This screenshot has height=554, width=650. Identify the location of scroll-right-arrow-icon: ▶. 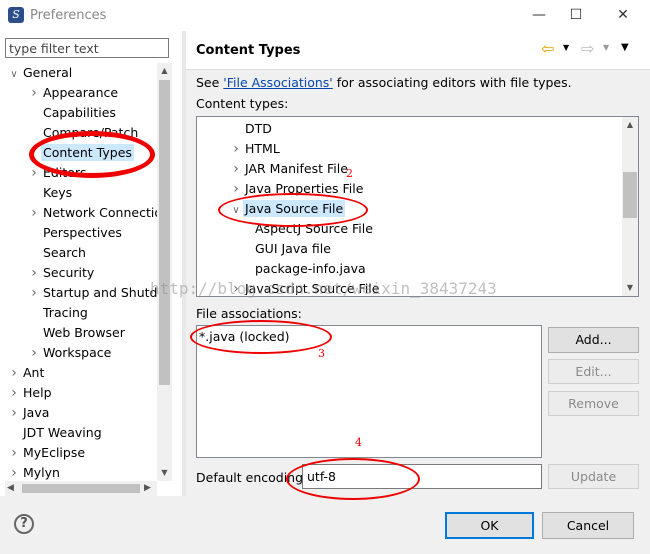
(147, 488).